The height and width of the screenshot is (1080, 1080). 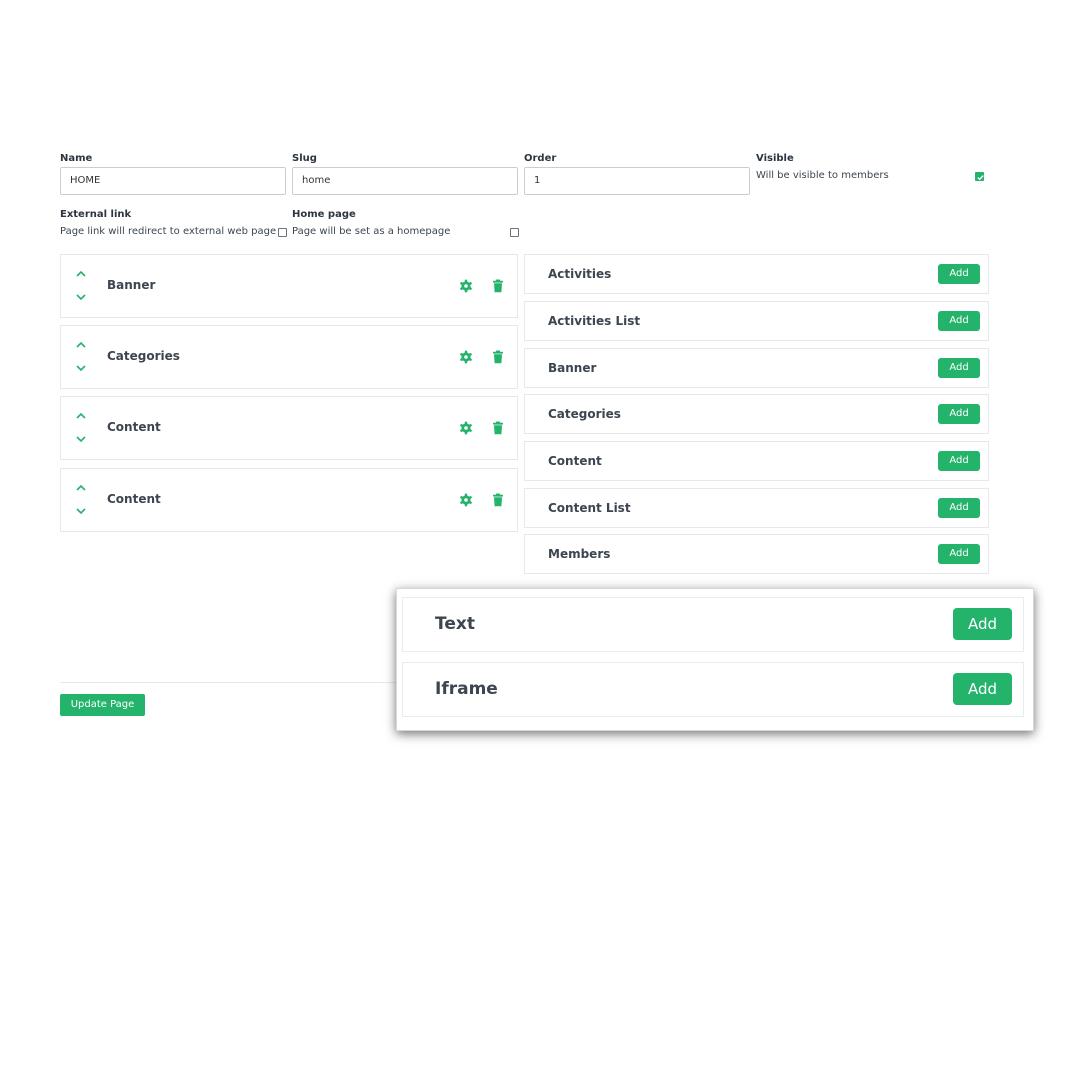 What do you see at coordinates (466, 689) in the screenshot?
I see `component-name: Iframe` at bounding box center [466, 689].